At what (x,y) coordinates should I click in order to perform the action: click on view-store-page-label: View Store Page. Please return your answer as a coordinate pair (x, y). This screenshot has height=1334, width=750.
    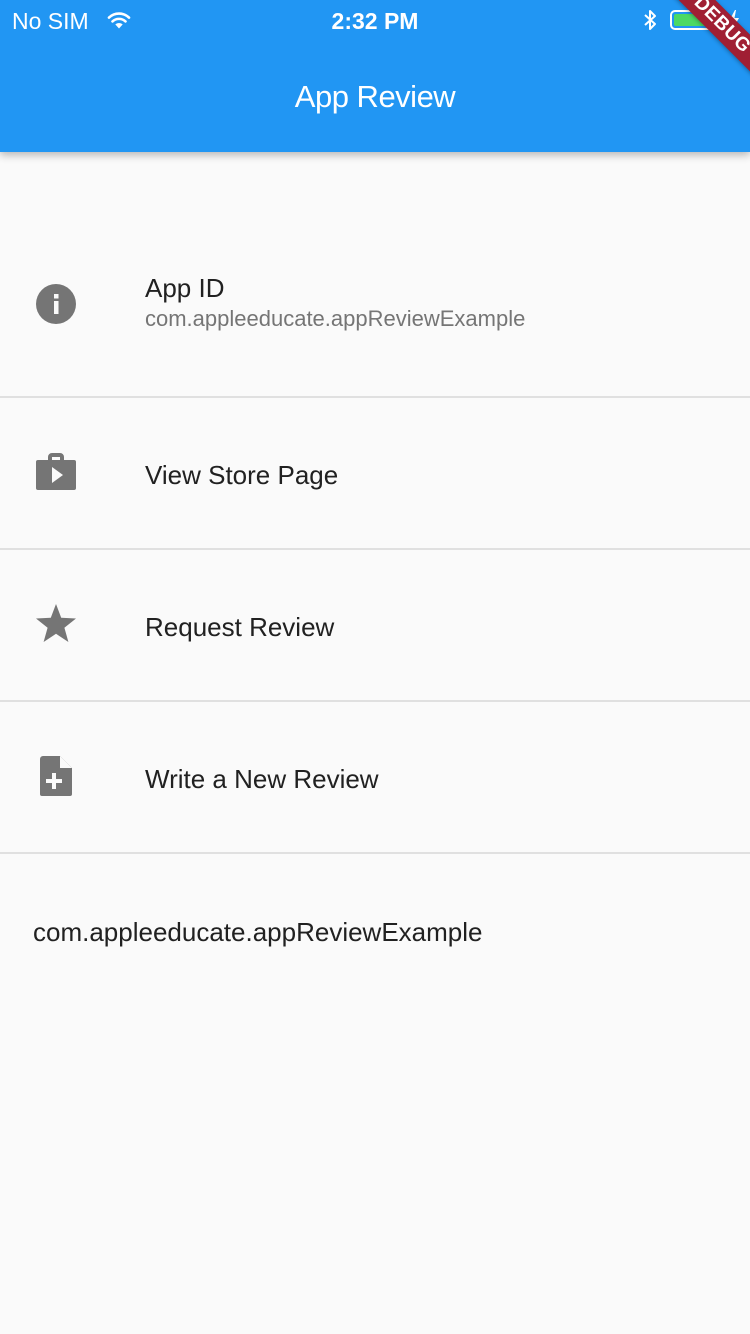
    Looking at the image, I should click on (242, 475).